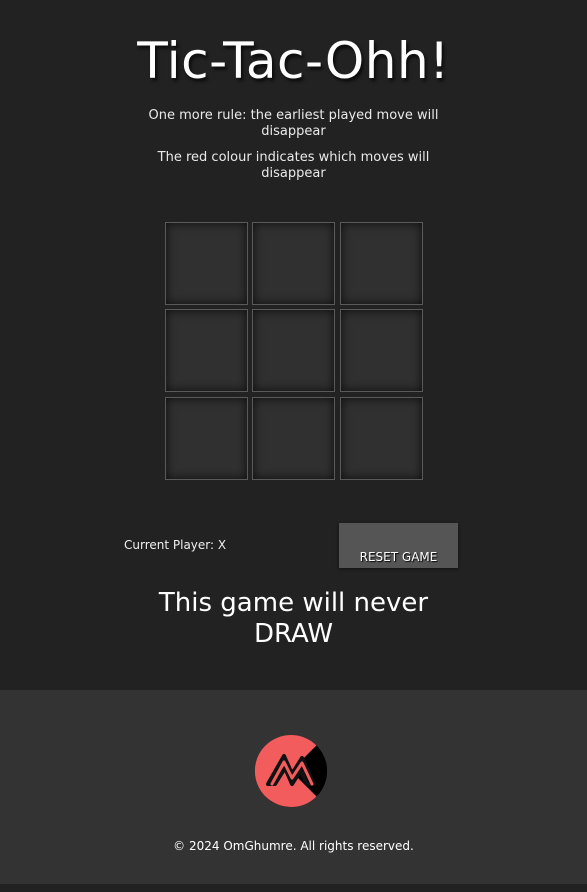 Image resolution: width=587 pixels, height=892 pixels. Describe the element at coordinates (175, 545) in the screenshot. I see `current-player-status: Current Player: X` at that location.